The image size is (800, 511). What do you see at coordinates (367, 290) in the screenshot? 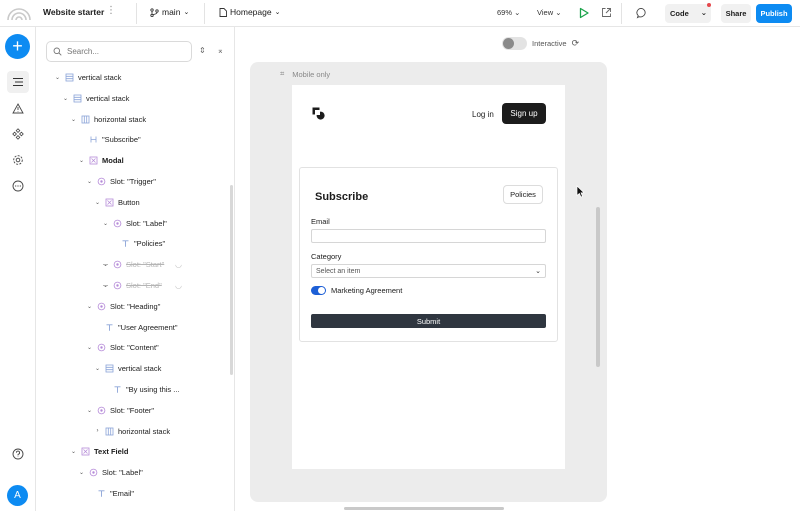
I see `marketing-agreement-label: Marketing Agreement` at bounding box center [367, 290].